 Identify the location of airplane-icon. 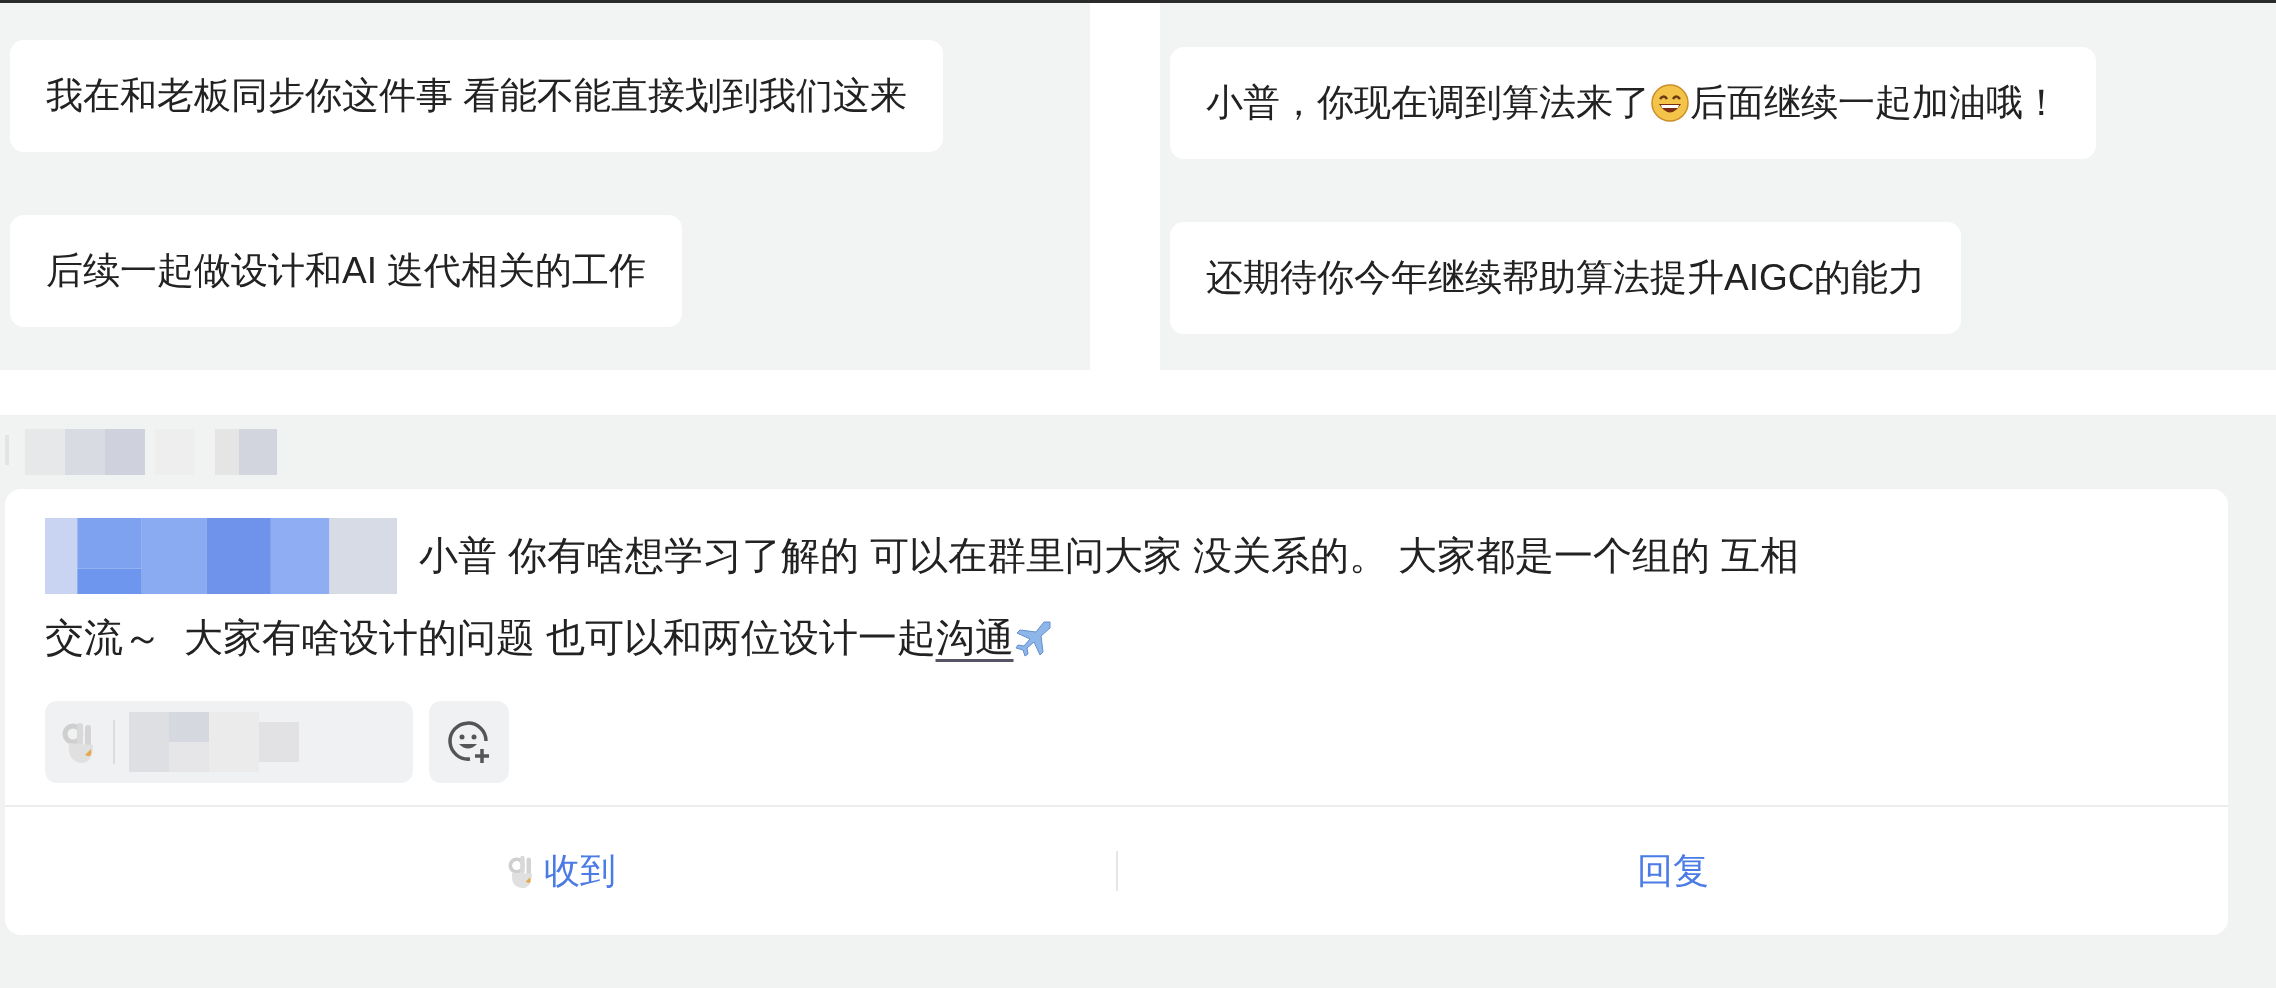
(1033, 638).